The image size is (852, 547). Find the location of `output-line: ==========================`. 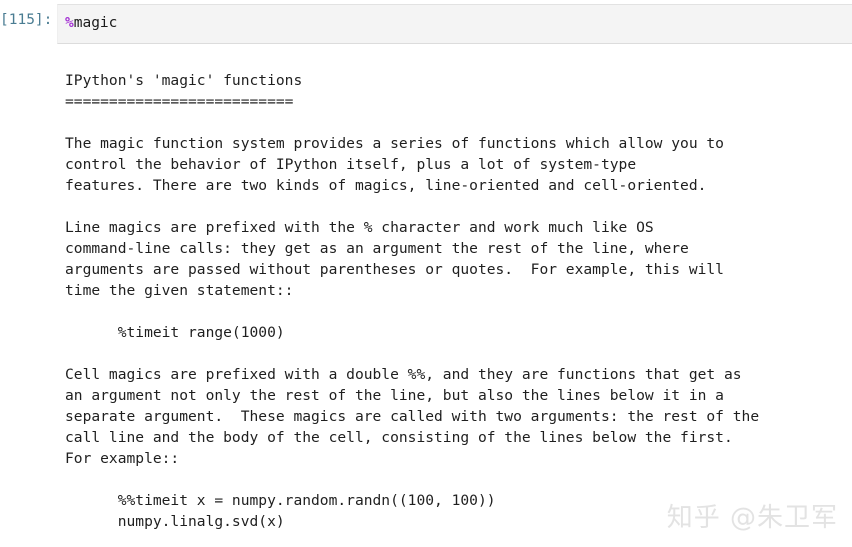

output-line: ========================== is located at coordinates (179, 101).